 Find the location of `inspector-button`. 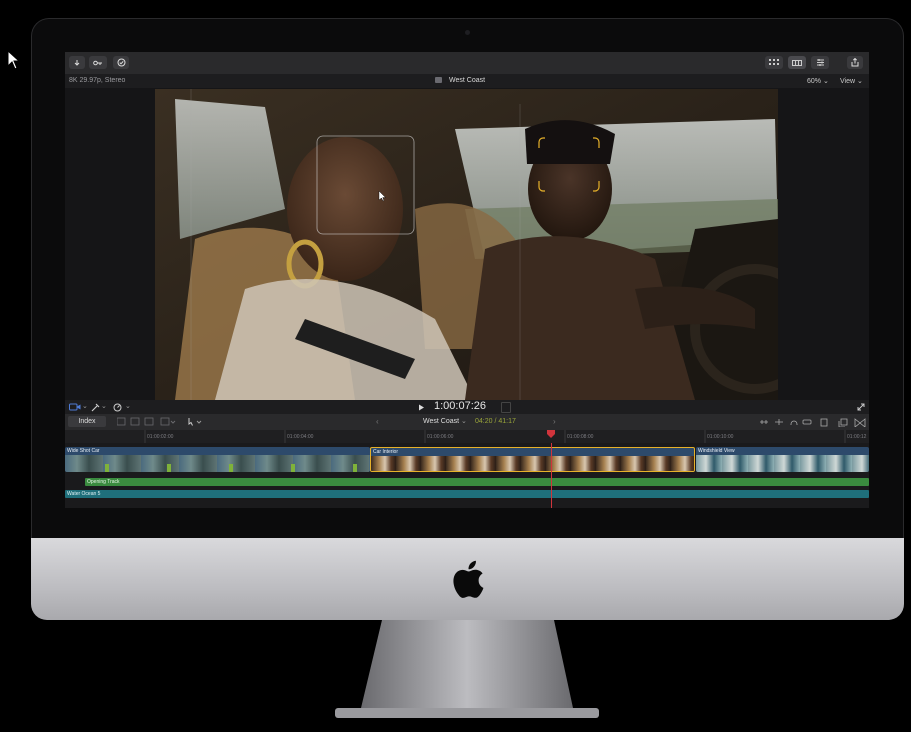

inspector-button is located at coordinates (820, 62).